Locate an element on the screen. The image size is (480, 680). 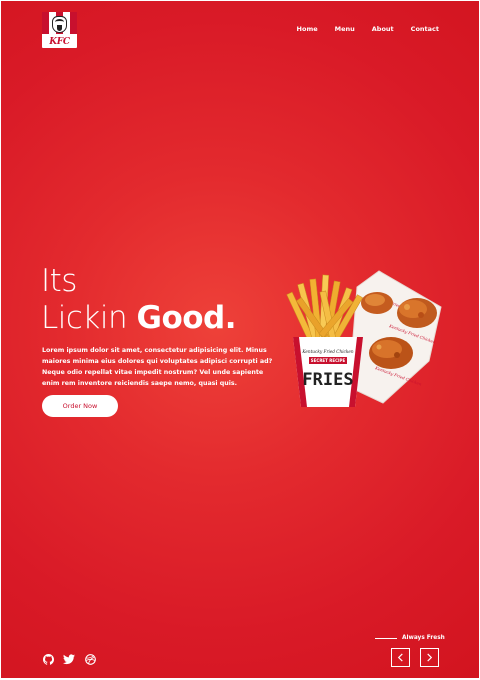
tagline-divider is located at coordinates (386, 638).